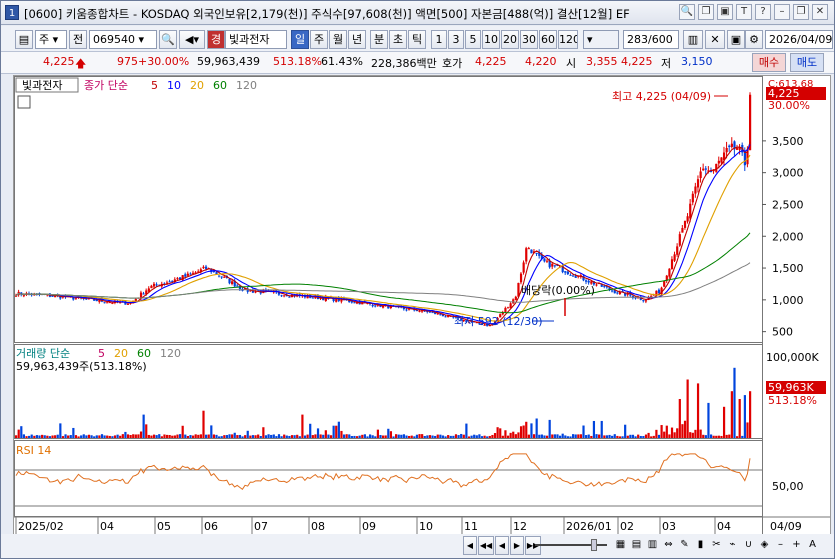 This screenshot has height=559, width=835. What do you see at coordinates (491, 39) in the screenshot?
I see `interval-10: 10` at bounding box center [491, 39].